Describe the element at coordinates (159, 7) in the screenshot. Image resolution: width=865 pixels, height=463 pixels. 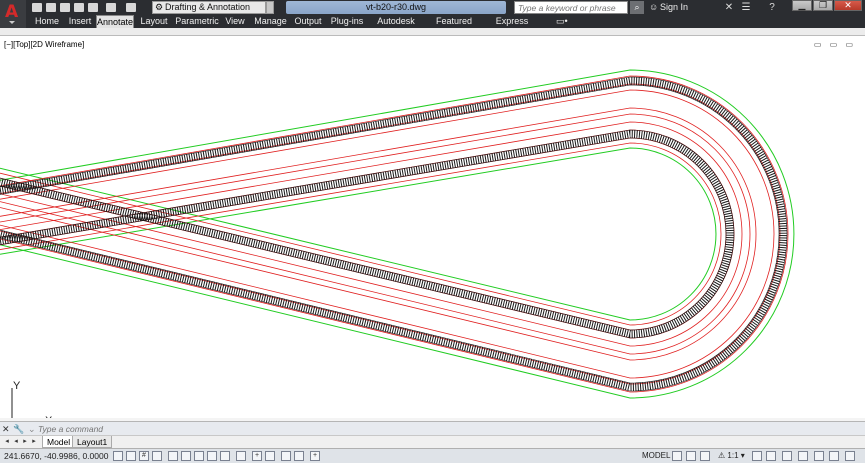
I see `gear-icon: ⚙` at that location.